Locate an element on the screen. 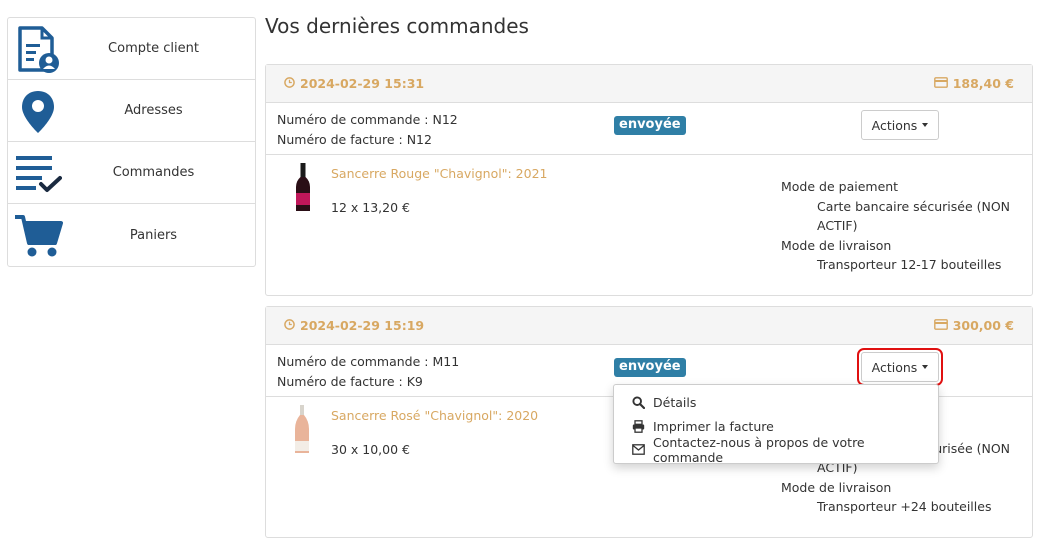 This screenshot has width=1053, height=543. sidebar-item-paniers: Paniers is located at coordinates (131, 235).